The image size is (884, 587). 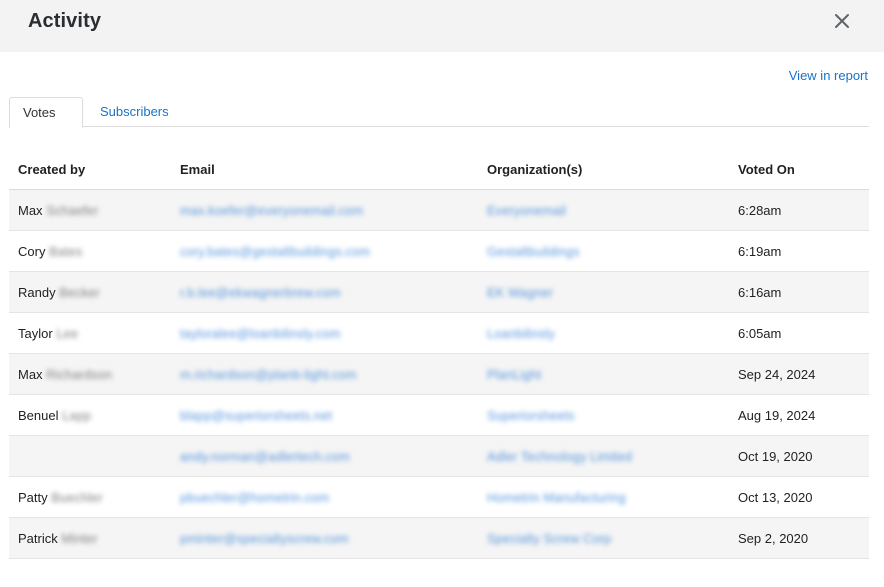 I want to click on created-by-cell: Benuel Lapp, so click(x=54, y=415).